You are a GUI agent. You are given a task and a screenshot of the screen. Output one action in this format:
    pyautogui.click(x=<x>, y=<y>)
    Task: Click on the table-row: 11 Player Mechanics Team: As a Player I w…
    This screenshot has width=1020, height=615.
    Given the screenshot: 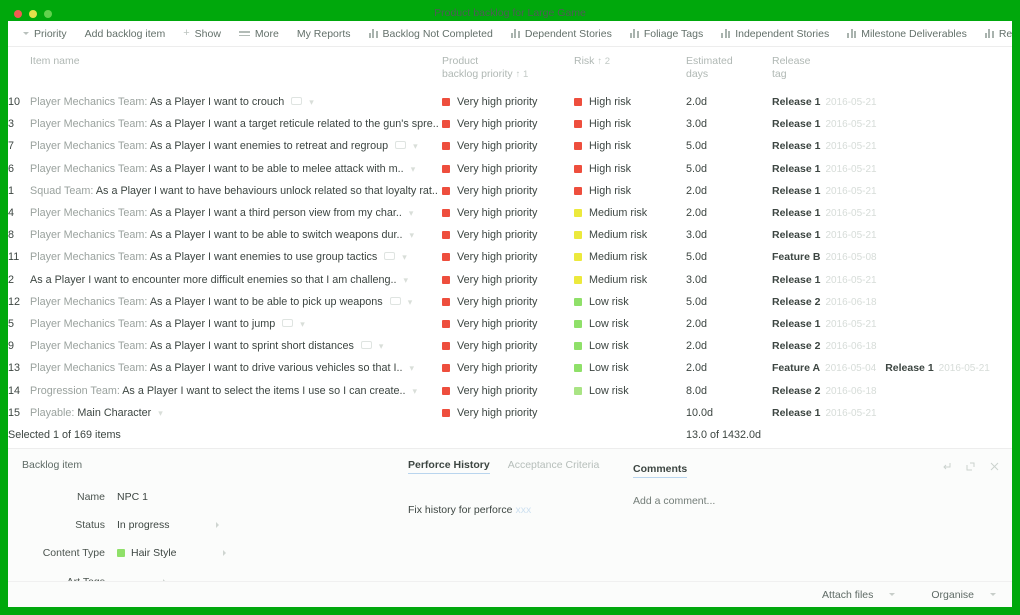 What is the action you would take?
    pyautogui.click(x=510, y=257)
    